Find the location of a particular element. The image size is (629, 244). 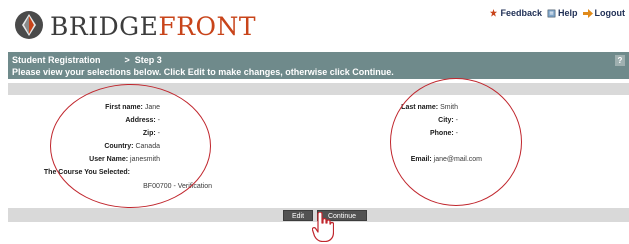

feedback-link: Feedback is located at coordinates (515, 13).